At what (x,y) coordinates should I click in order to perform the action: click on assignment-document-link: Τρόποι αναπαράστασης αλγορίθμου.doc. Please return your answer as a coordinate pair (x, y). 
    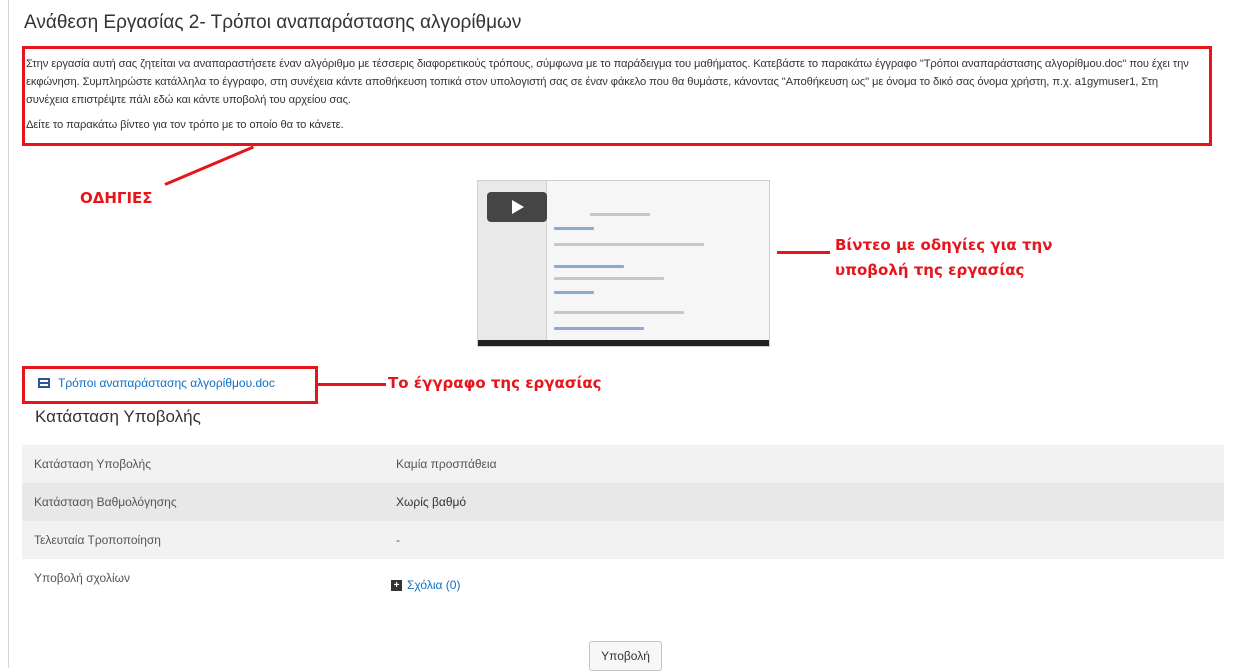
    Looking at the image, I should click on (156, 383).